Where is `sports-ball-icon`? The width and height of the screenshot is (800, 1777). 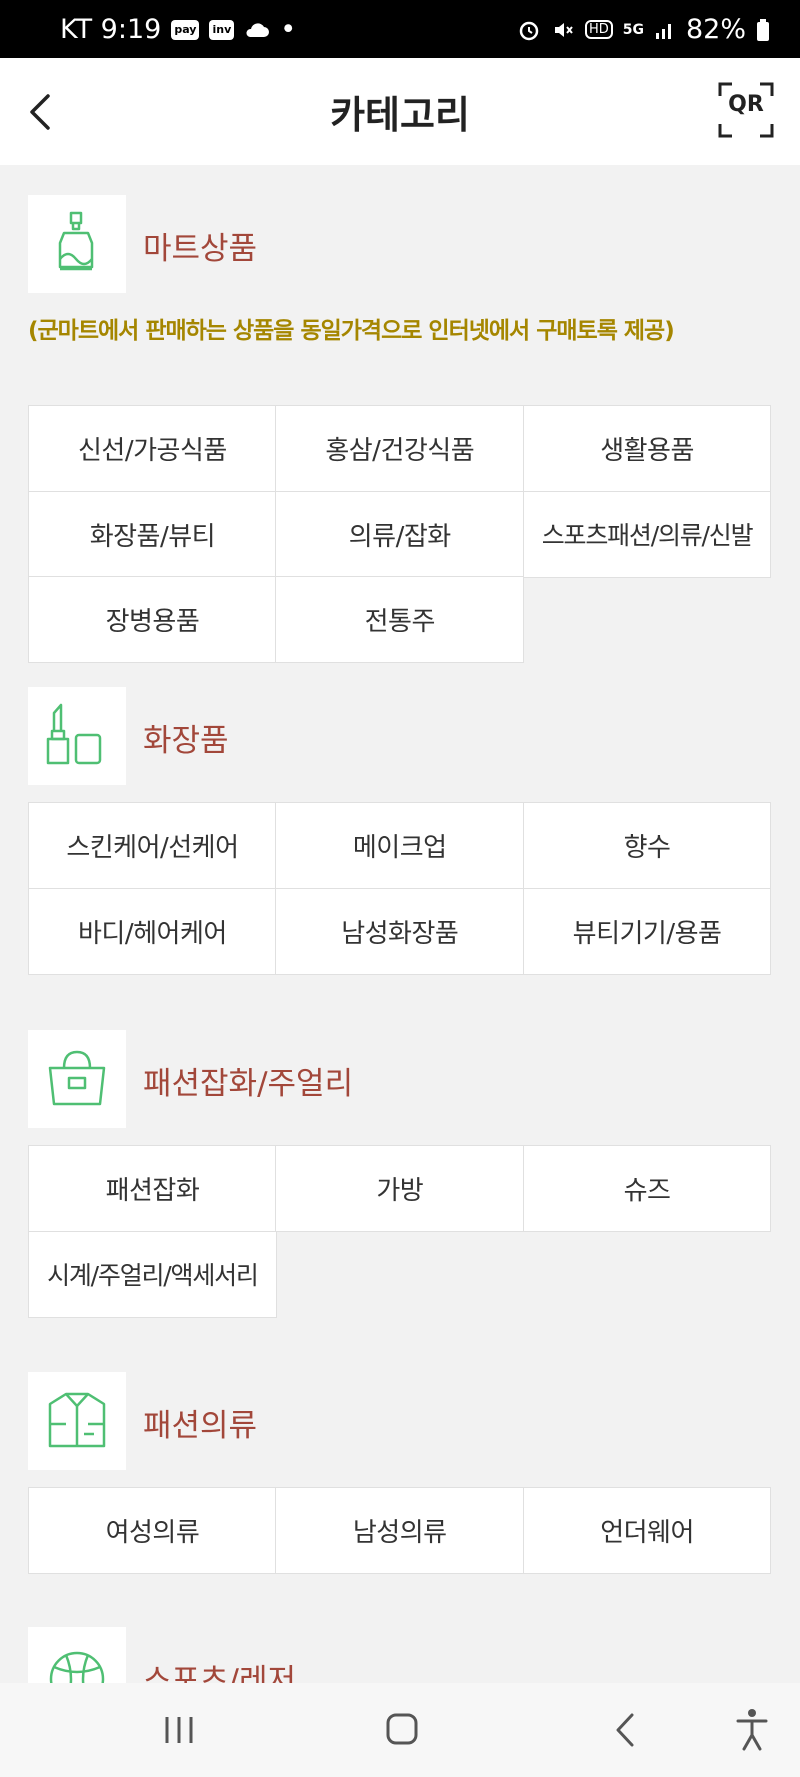
sports-ball-icon is located at coordinates (77, 1655).